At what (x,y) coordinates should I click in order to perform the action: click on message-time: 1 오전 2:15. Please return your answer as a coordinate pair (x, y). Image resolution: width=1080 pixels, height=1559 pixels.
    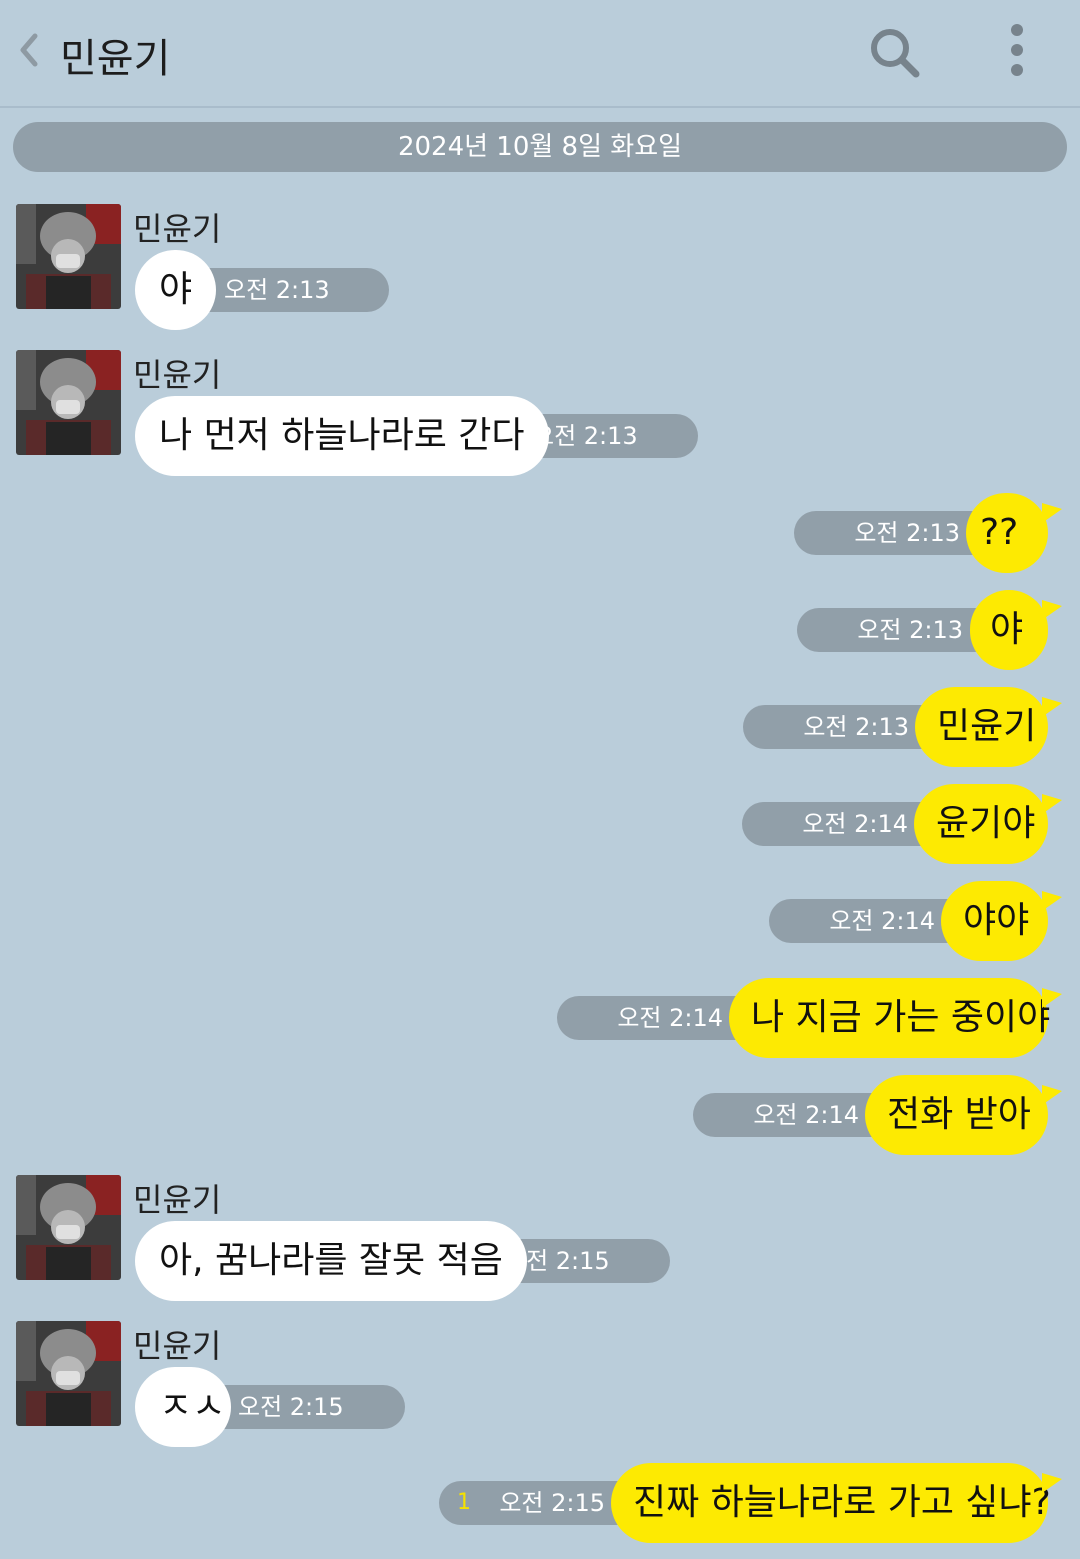
    Looking at the image, I should click on (539, 1503).